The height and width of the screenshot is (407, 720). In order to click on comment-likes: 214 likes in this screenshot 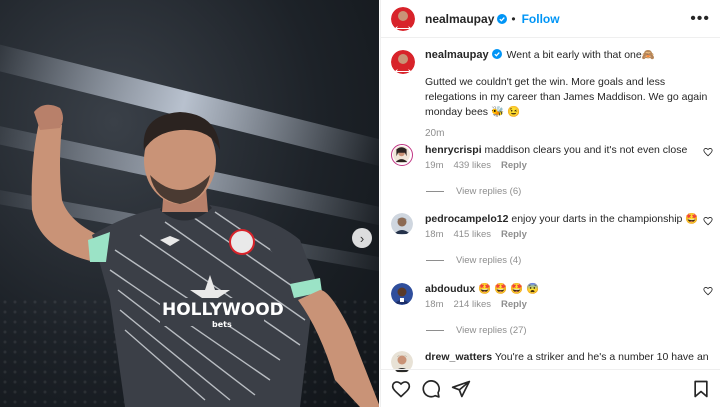, I will do `click(472, 304)`.